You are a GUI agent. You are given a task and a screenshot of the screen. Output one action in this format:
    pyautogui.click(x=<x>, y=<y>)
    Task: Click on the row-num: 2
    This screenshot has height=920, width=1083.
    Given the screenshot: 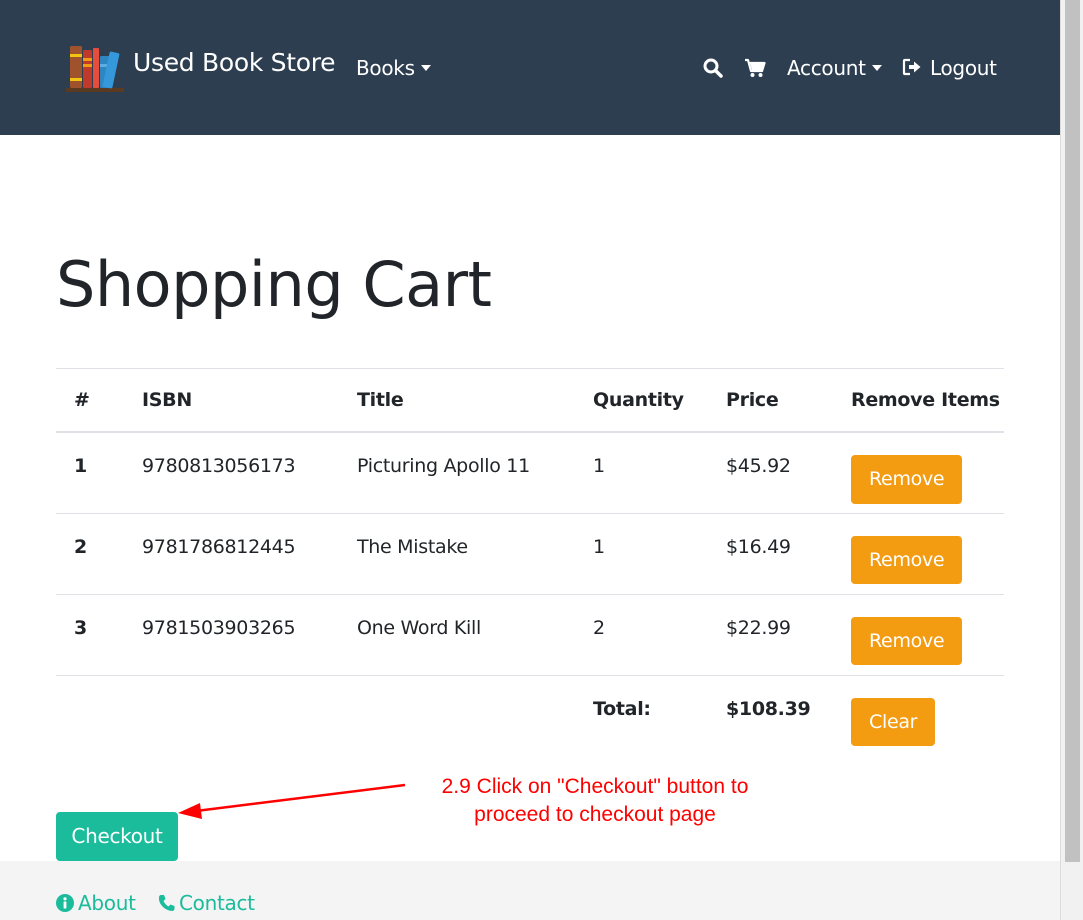 What is the action you would take?
    pyautogui.click(x=90, y=553)
    